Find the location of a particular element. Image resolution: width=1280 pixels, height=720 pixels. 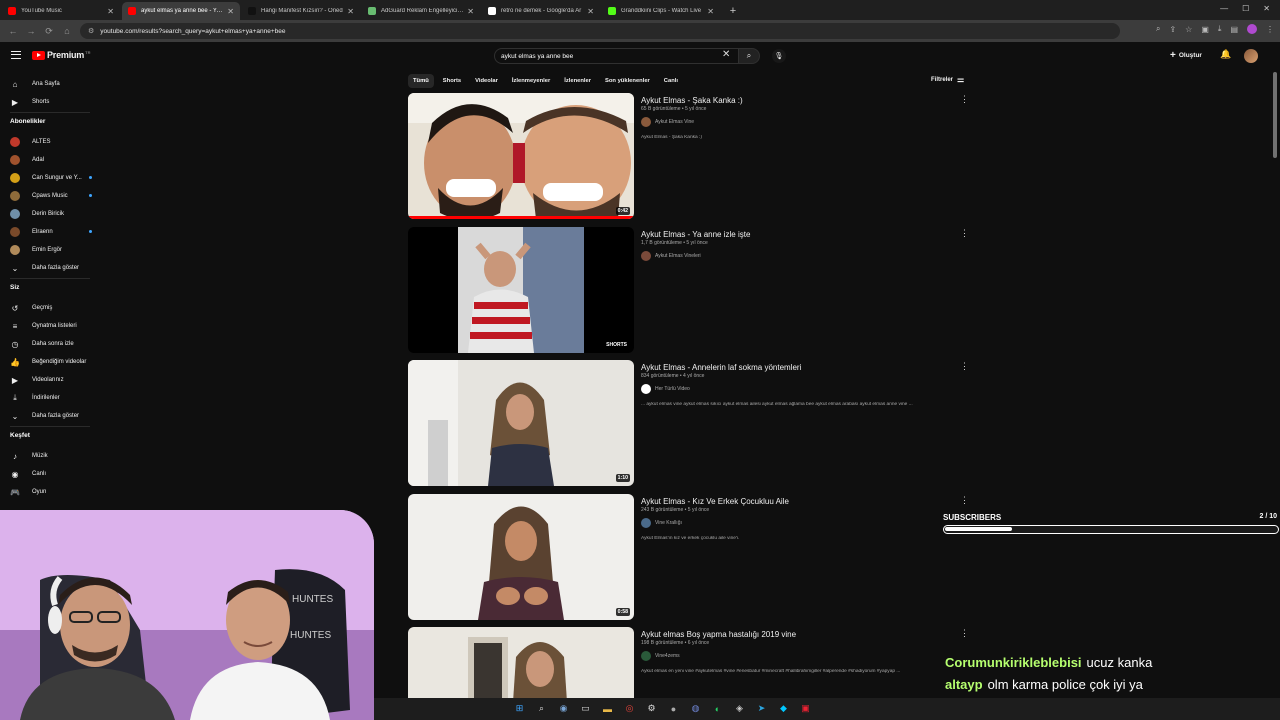

site-info-icon: ⚙ is located at coordinates (91, 31).